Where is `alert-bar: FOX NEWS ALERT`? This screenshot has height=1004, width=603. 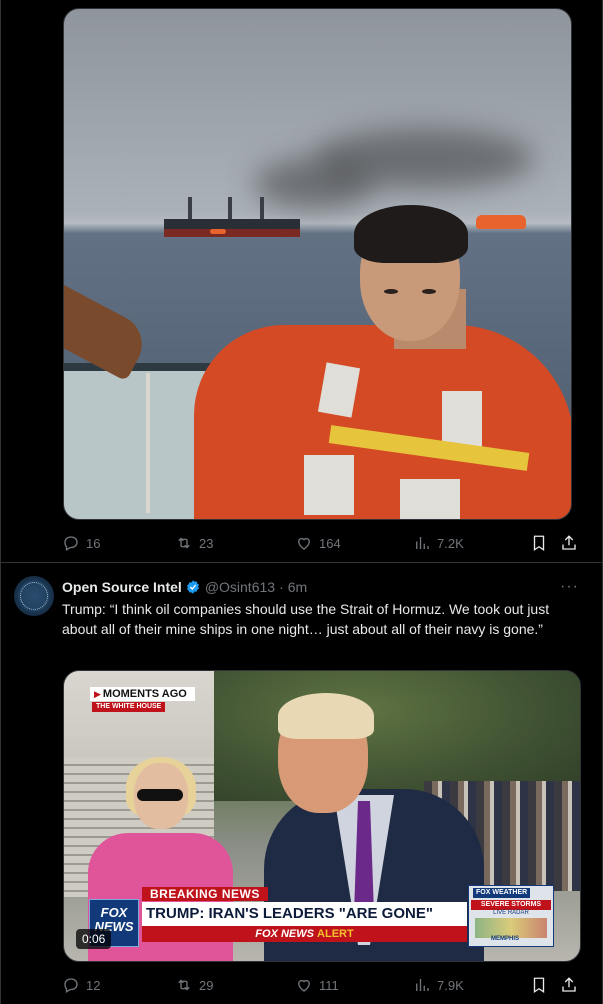
alert-bar: FOX NEWS ALERT is located at coordinates (304, 934).